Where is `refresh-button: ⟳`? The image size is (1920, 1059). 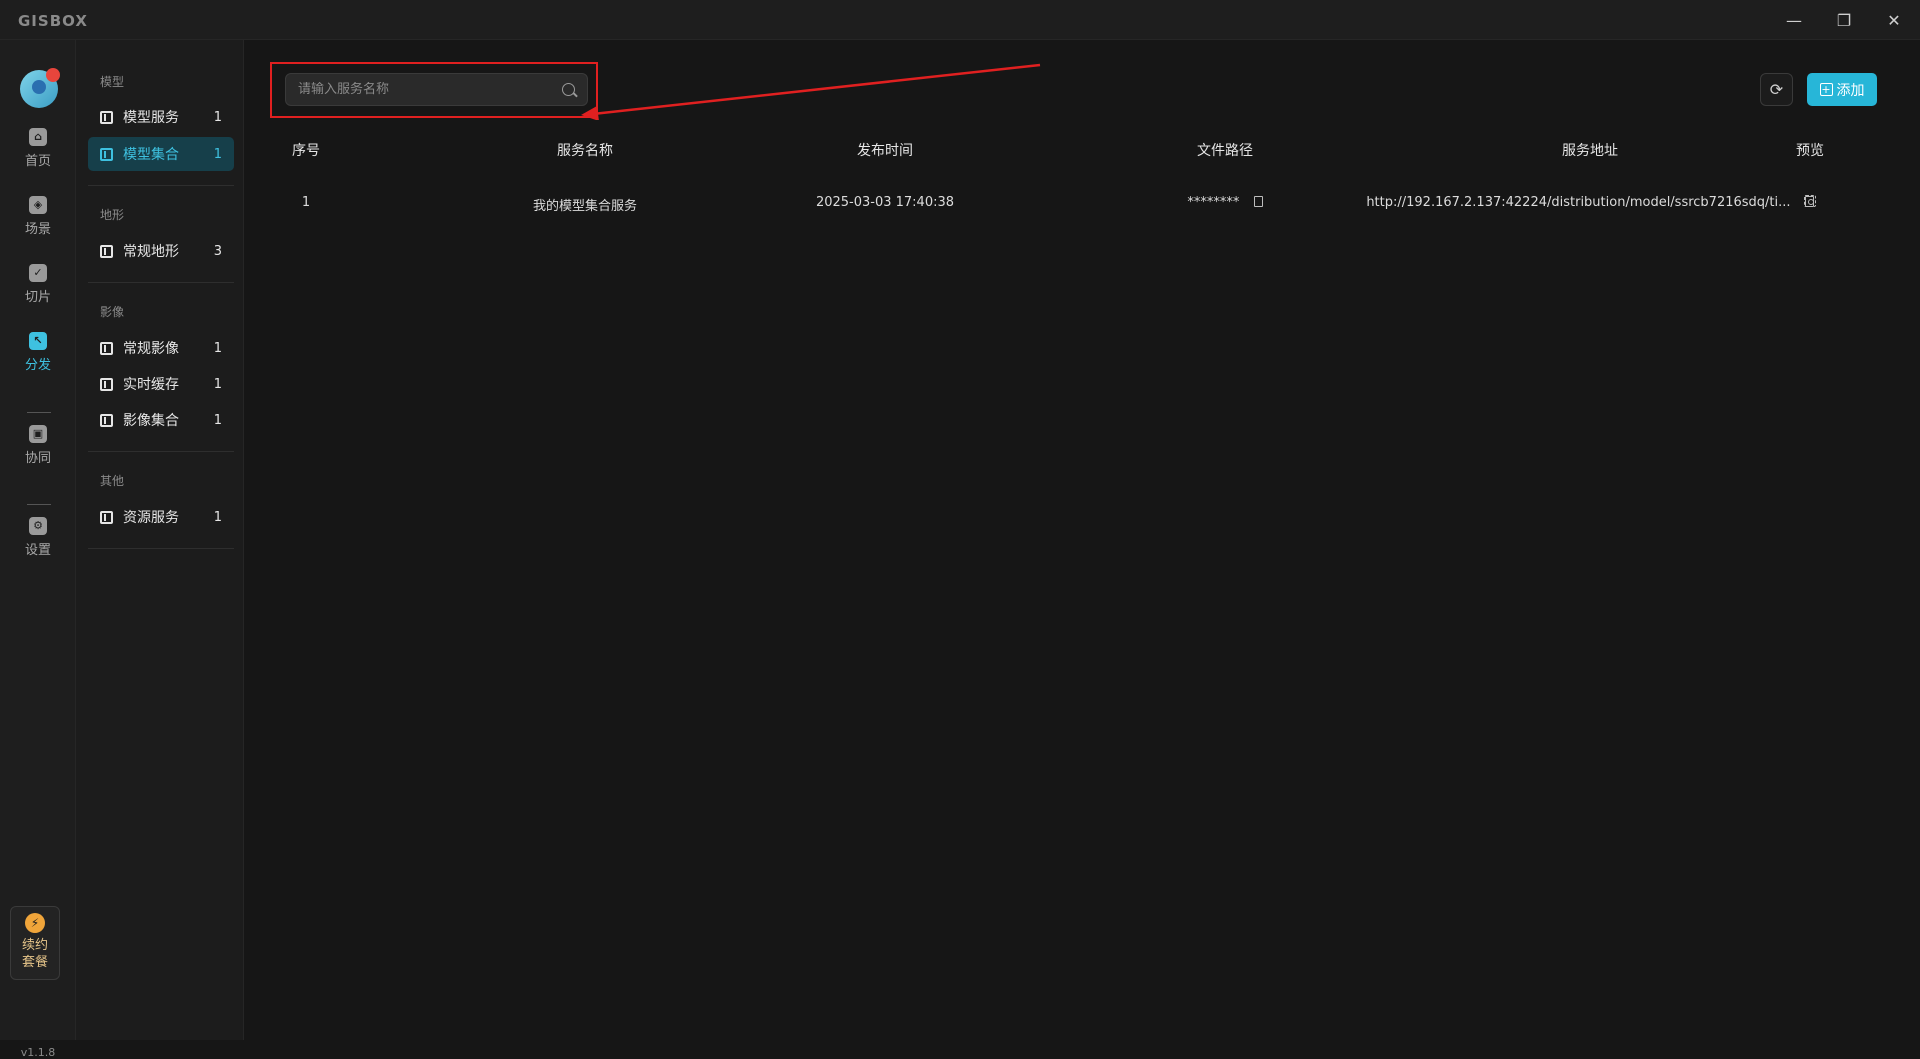 refresh-button: ⟳ is located at coordinates (1776, 89).